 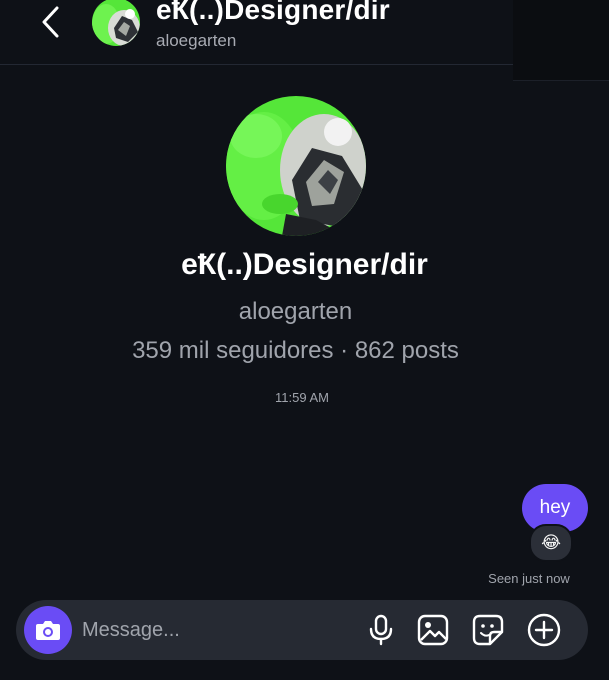 I want to click on camera-icon, so click(x=48, y=630).